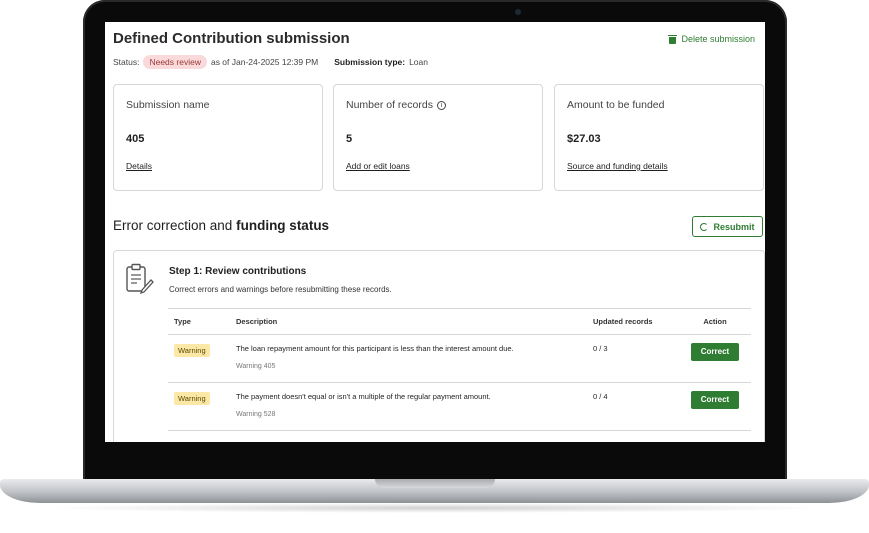 The image size is (869, 533). I want to click on card-label: Number of records, so click(389, 105).